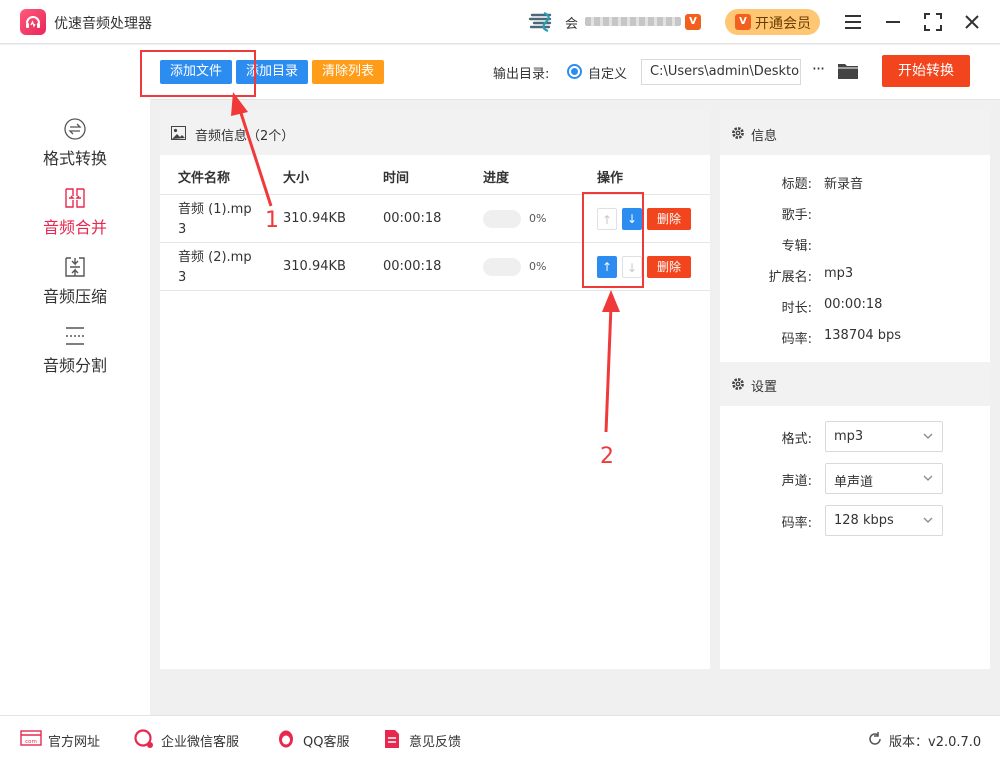 The image size is (1000, 760). I want to click on info-row-album: 专辑:, so click(855, 245).